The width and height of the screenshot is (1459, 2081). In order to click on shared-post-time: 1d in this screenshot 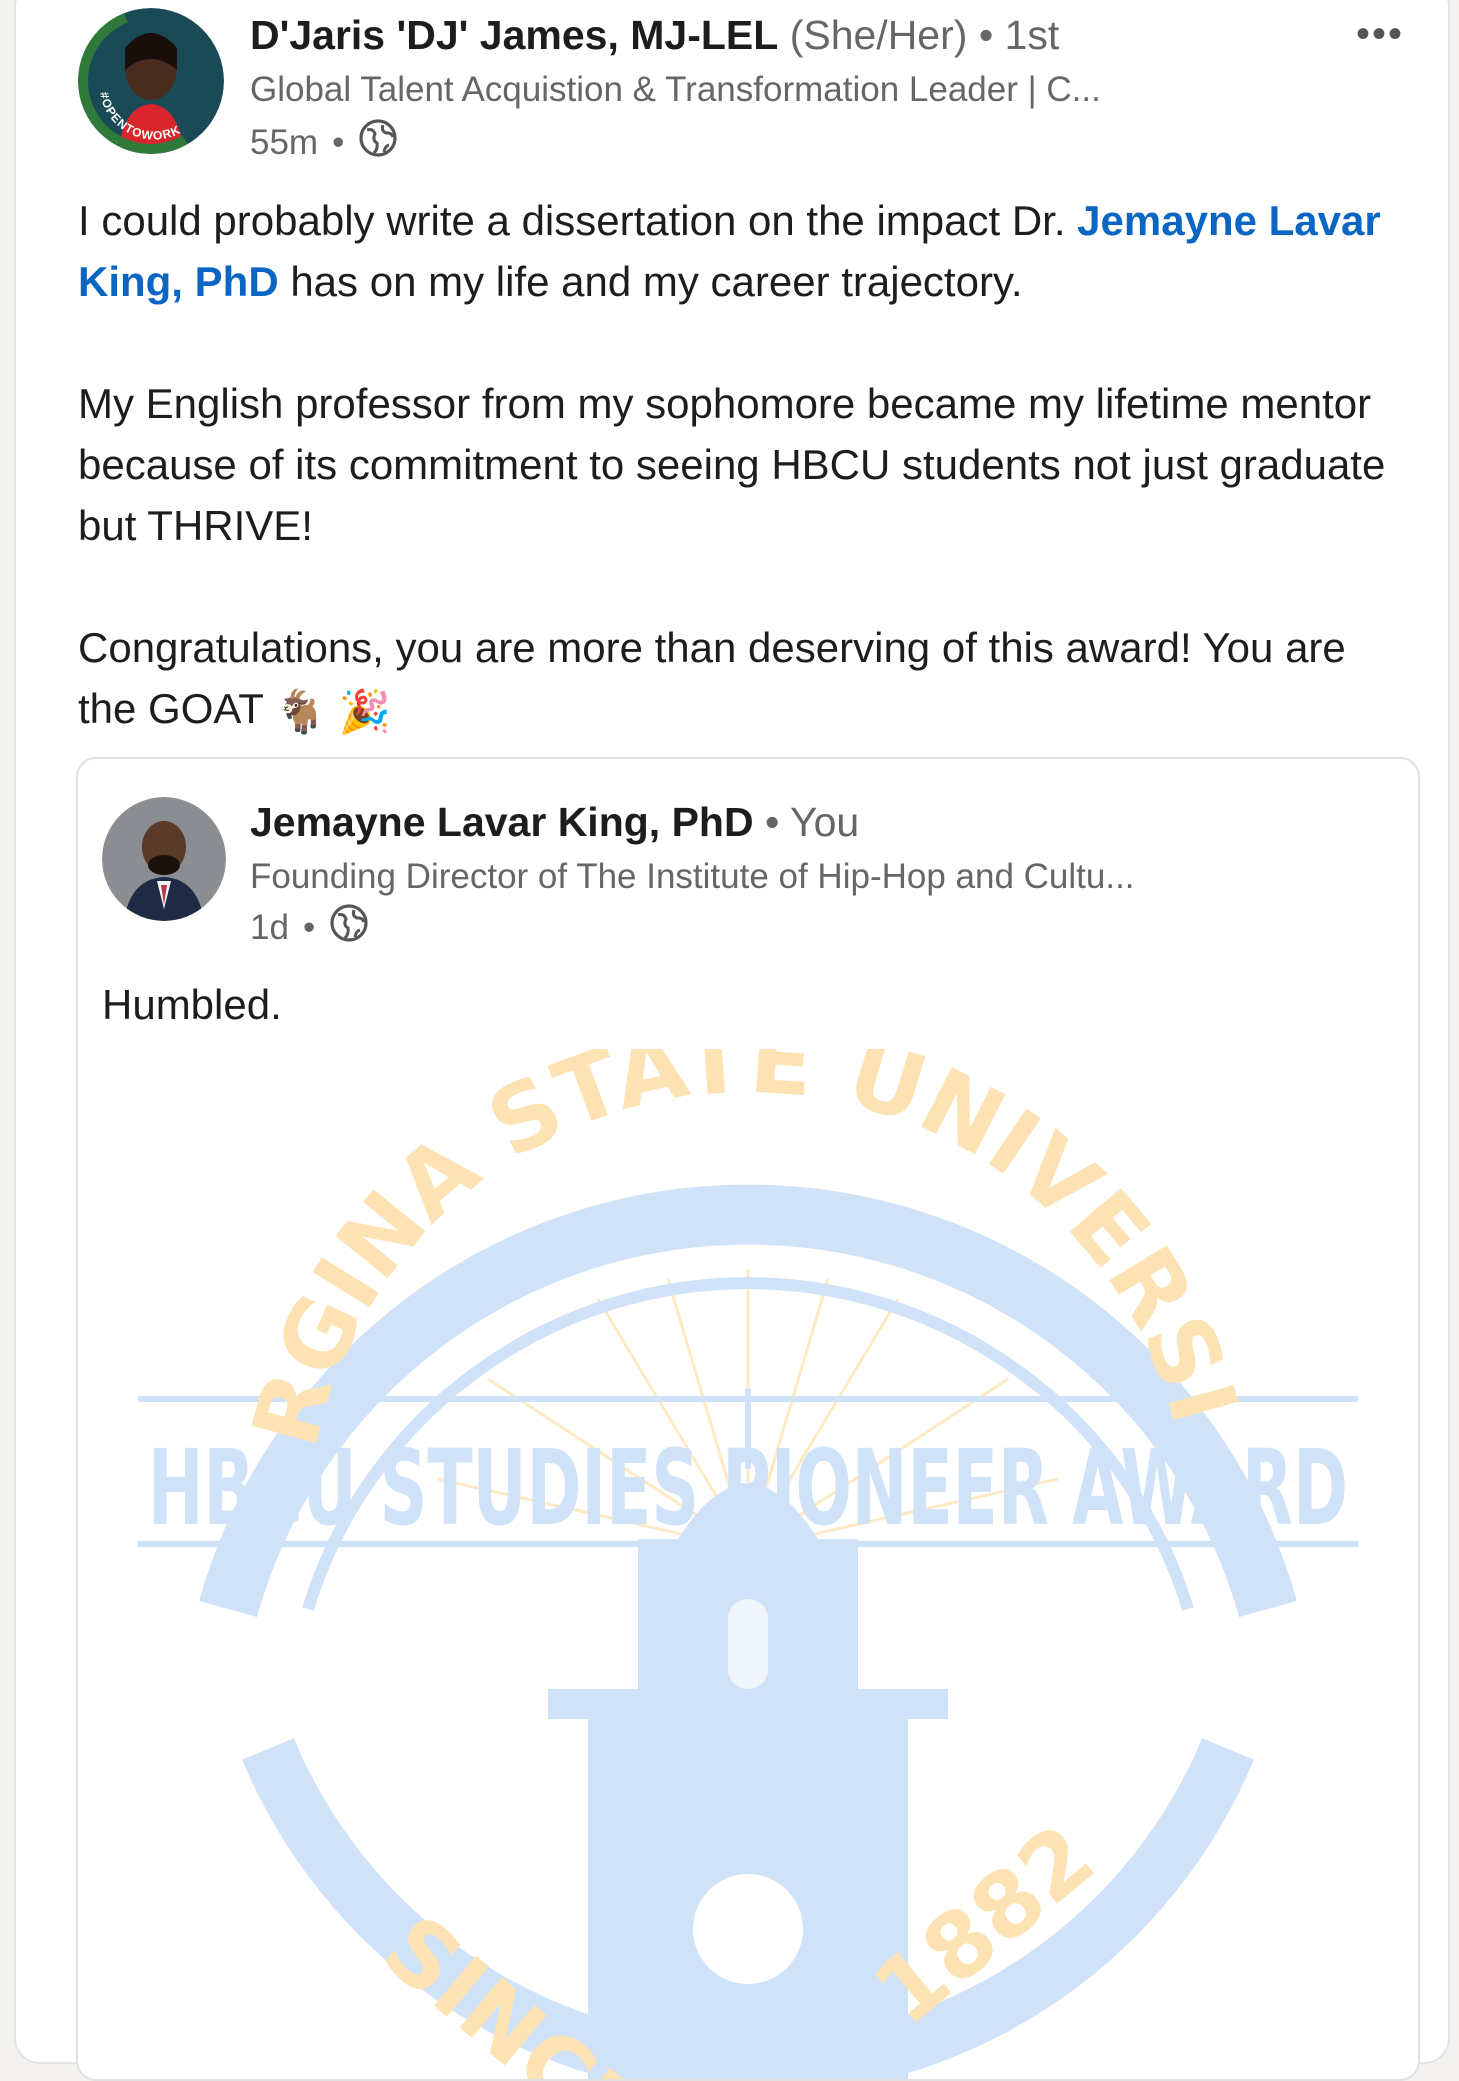, I will do `click(269, 927)`.